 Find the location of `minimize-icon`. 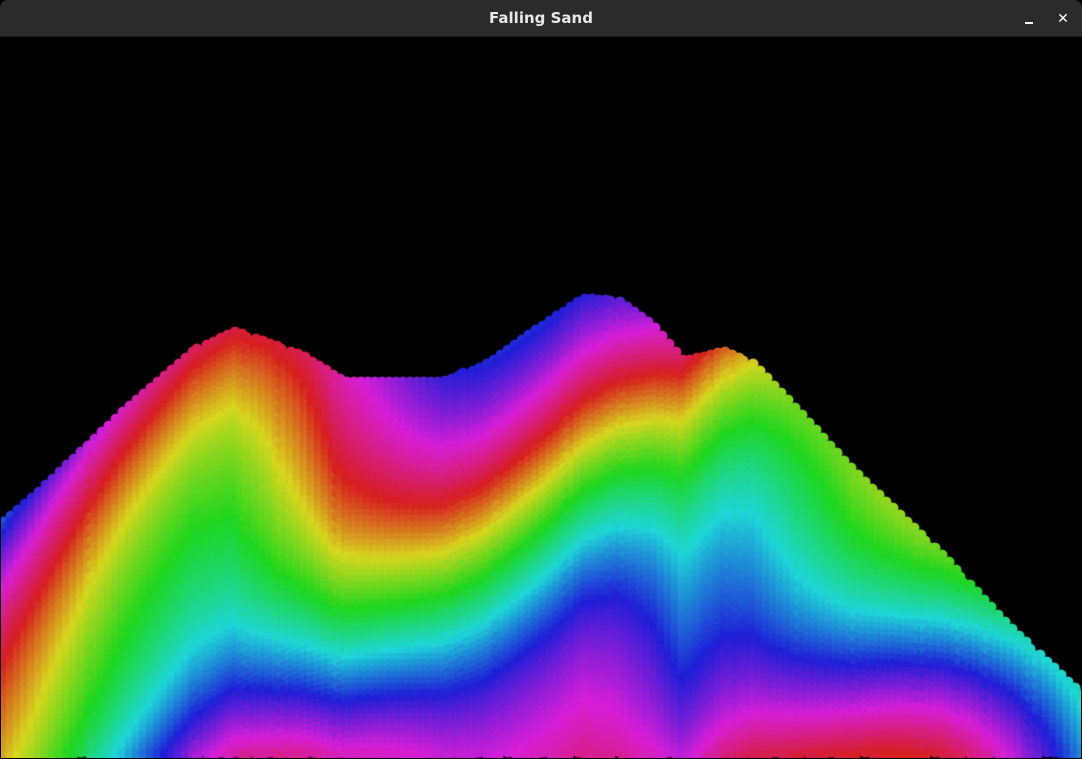

minimize-icon is located at coordinates (1029, 23).